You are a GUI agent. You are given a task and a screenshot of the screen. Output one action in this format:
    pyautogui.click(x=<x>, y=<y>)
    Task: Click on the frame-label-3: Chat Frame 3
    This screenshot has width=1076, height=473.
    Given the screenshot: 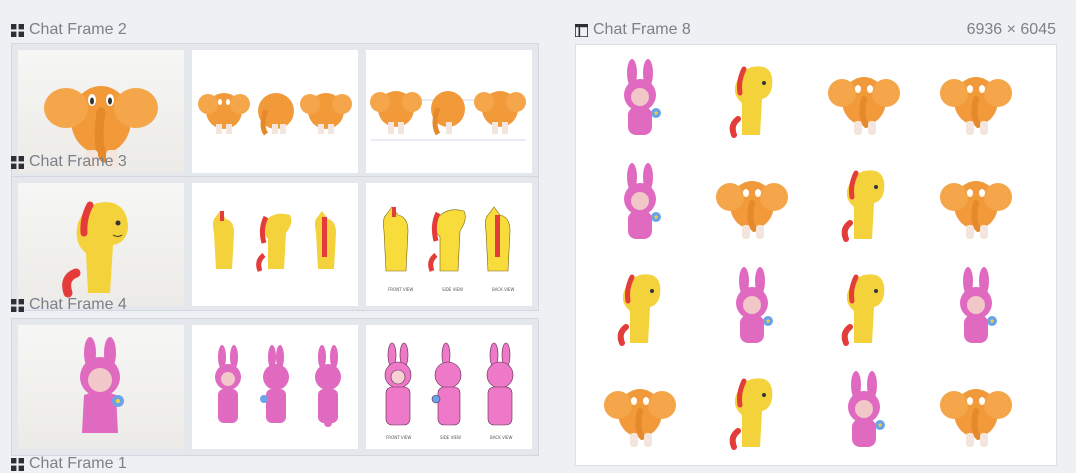 What is the action you would take?
    pyautogui.click(x=69, y=162)
    